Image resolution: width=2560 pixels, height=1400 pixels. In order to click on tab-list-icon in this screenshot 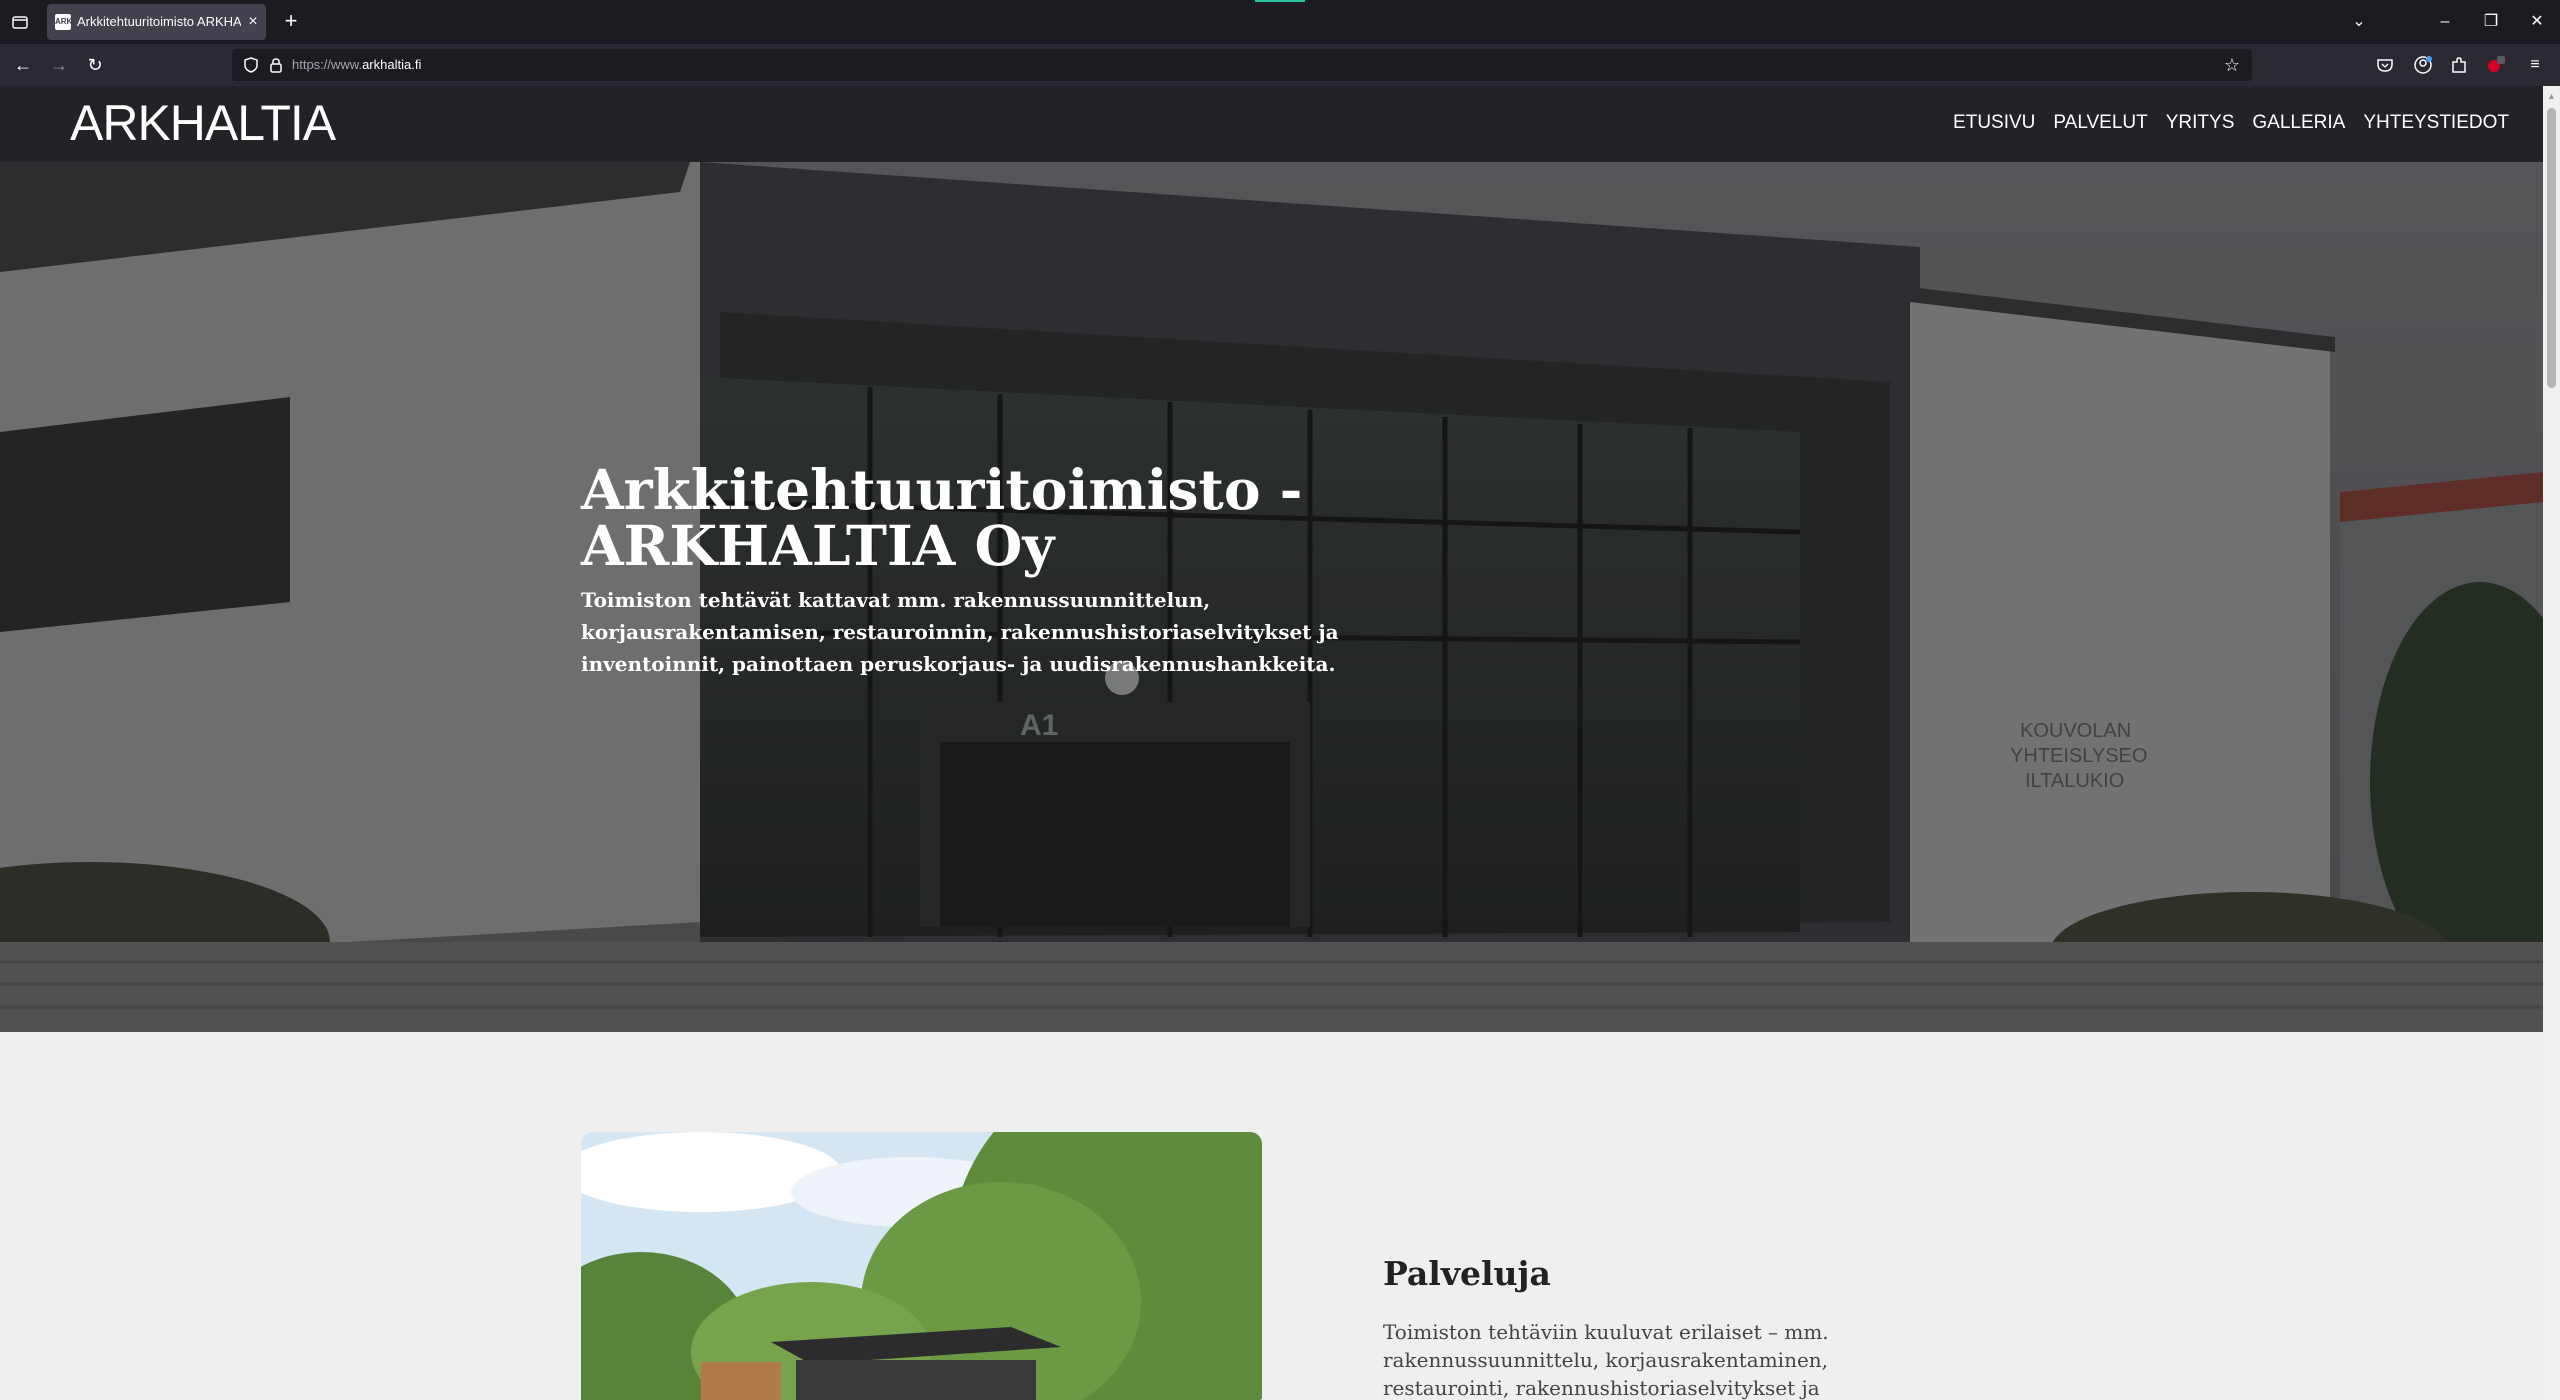, I will do `click(20, 22)`.